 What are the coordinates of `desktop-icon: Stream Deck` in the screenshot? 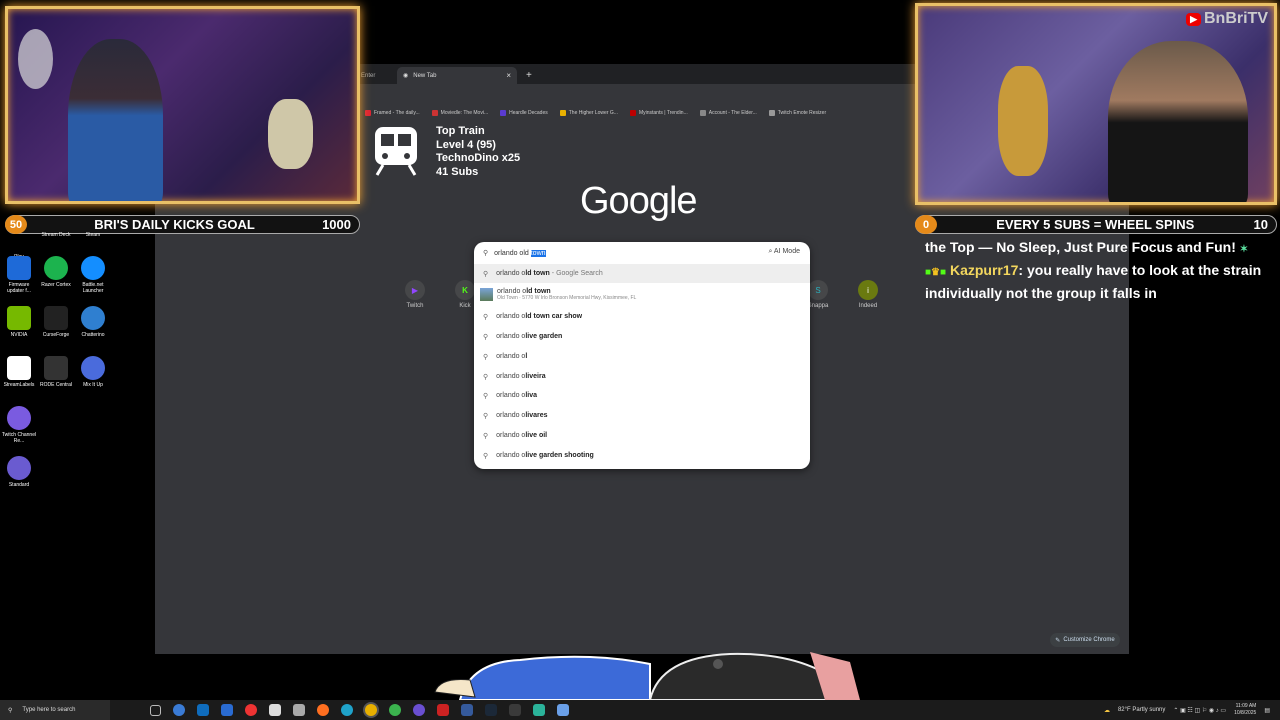 It's located at (56, 235).